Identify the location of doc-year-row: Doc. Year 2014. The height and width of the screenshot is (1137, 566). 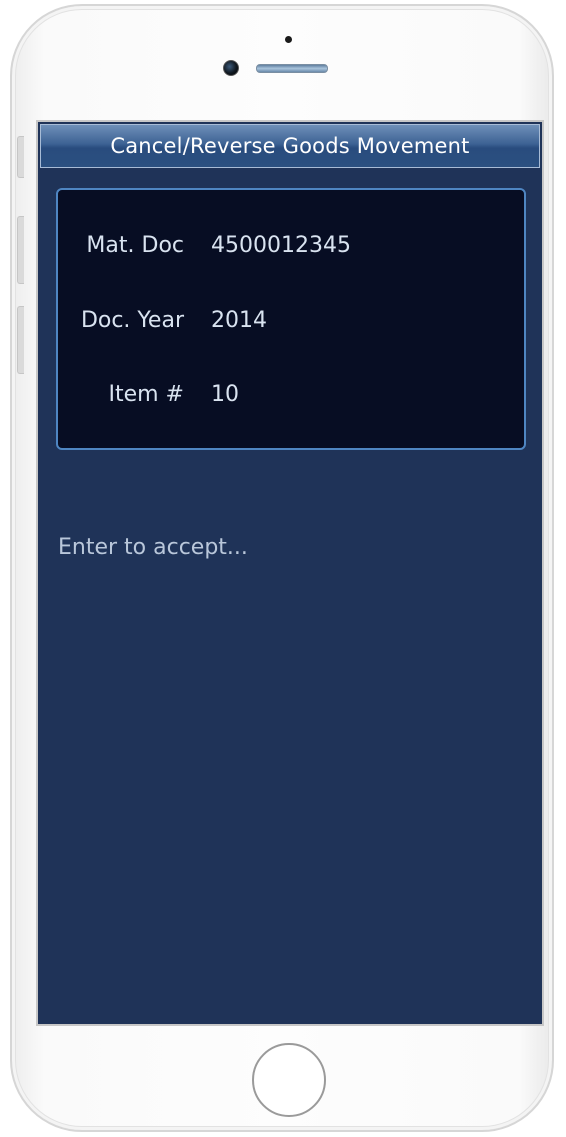
(291, 321).